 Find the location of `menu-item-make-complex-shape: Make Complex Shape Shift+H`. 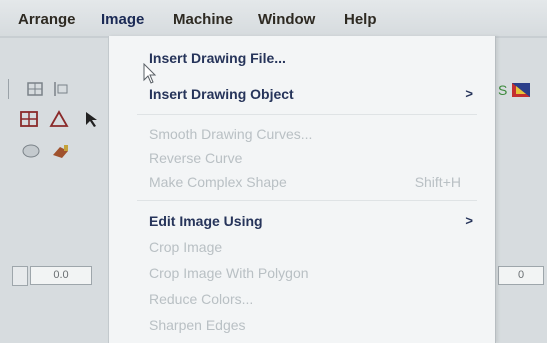

menu-item-make-complex-shape: Make Complex Shape Shift+H is located at coordinates (302, 182).